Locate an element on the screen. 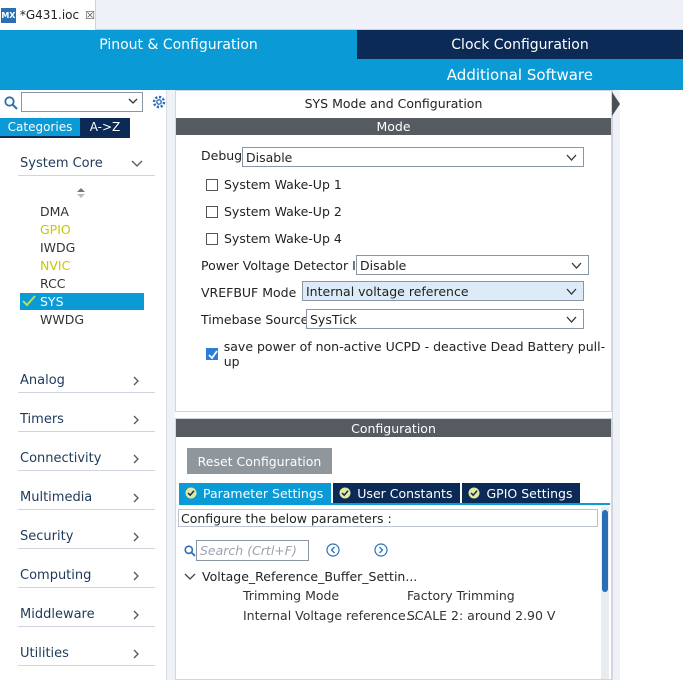 The height and width of the screenshot is (680, 683). search-icon is located at coordinates (190, 551).